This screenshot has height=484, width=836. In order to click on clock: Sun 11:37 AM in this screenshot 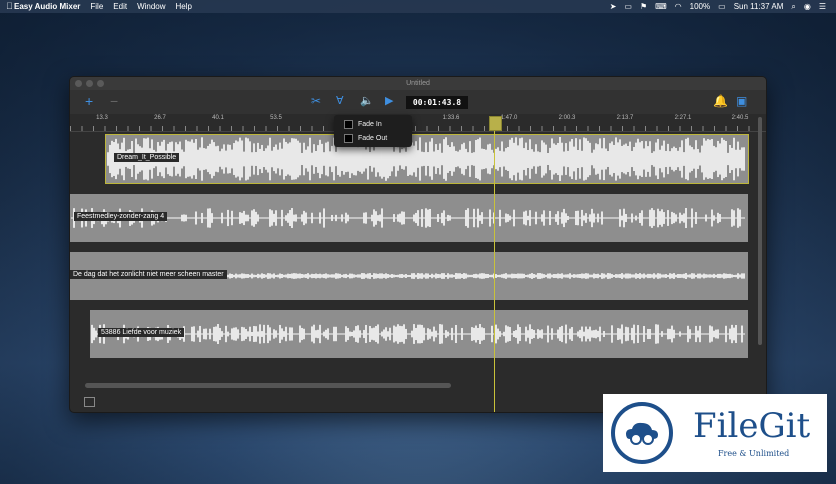, I will do `click(759, 6)`.